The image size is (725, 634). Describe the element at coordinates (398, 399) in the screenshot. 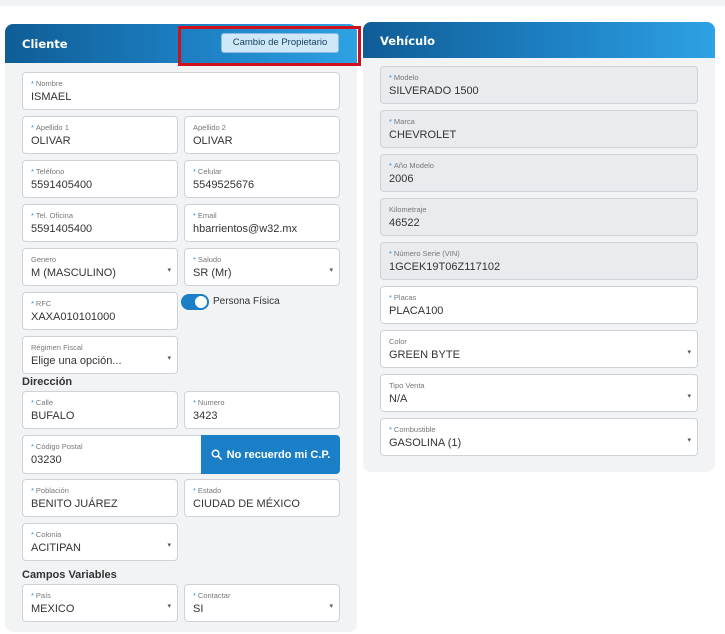

I see `tipo-venta-value: N/A` at that location.